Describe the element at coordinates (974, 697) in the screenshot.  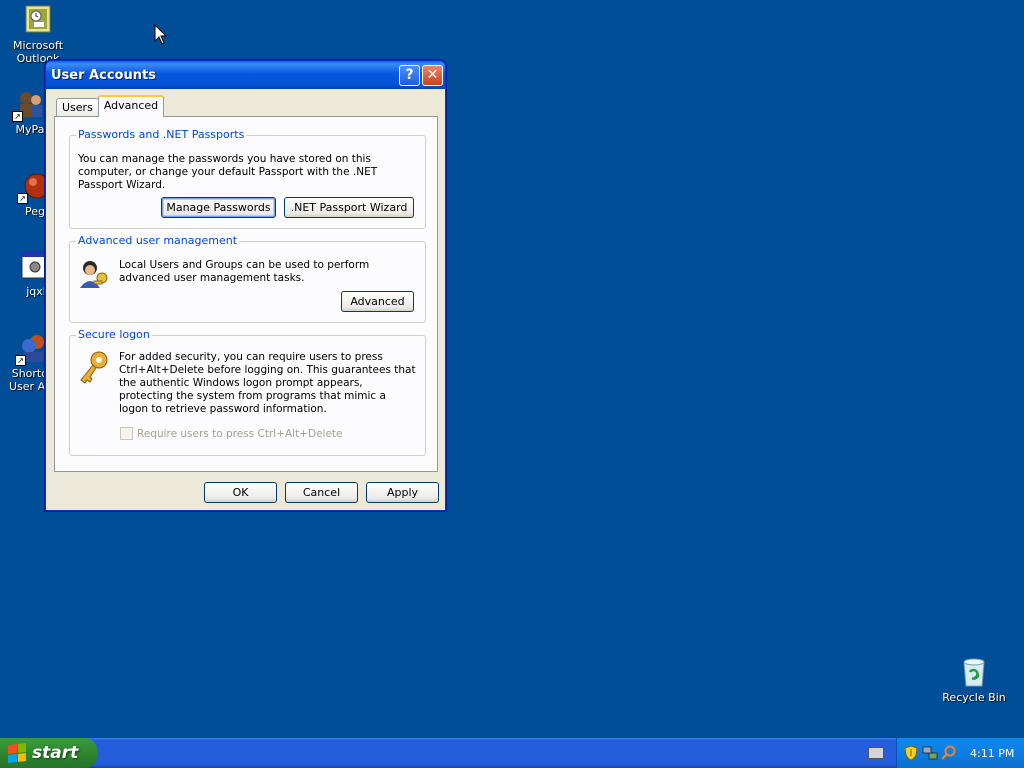
I see `desktop-icon-label: Recycle Bin` at that location.